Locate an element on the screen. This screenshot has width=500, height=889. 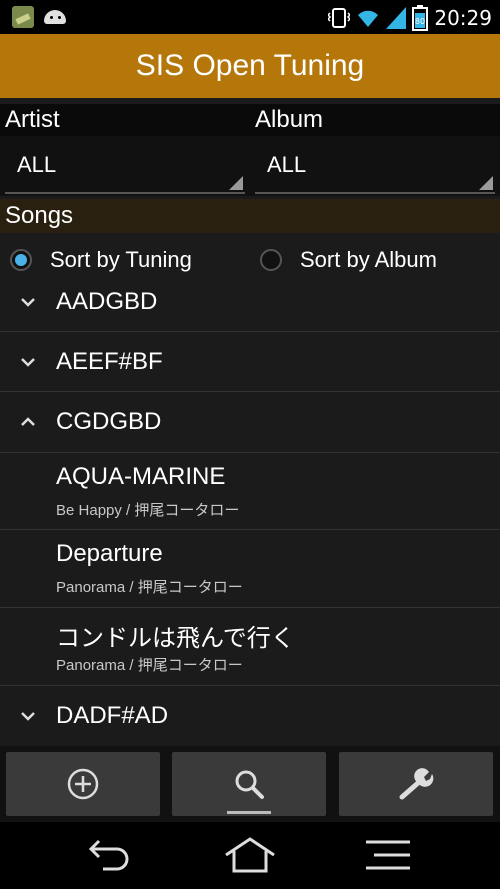
tuning-group-row: CGDGBD is located at coordinates (250, 422).